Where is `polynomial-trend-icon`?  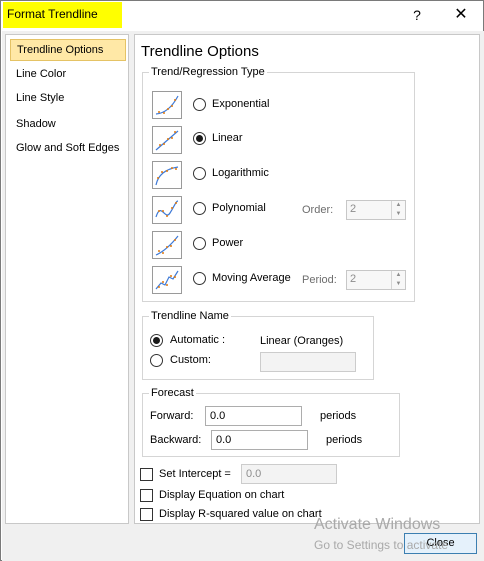
polynomial-trend-icon is located at coordinates (167, 210).